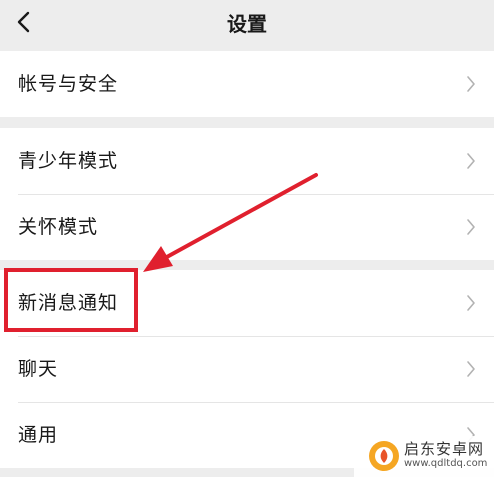 The image size is (494, 477). I want to click on red-arrow-annotation, so click(230, 222).